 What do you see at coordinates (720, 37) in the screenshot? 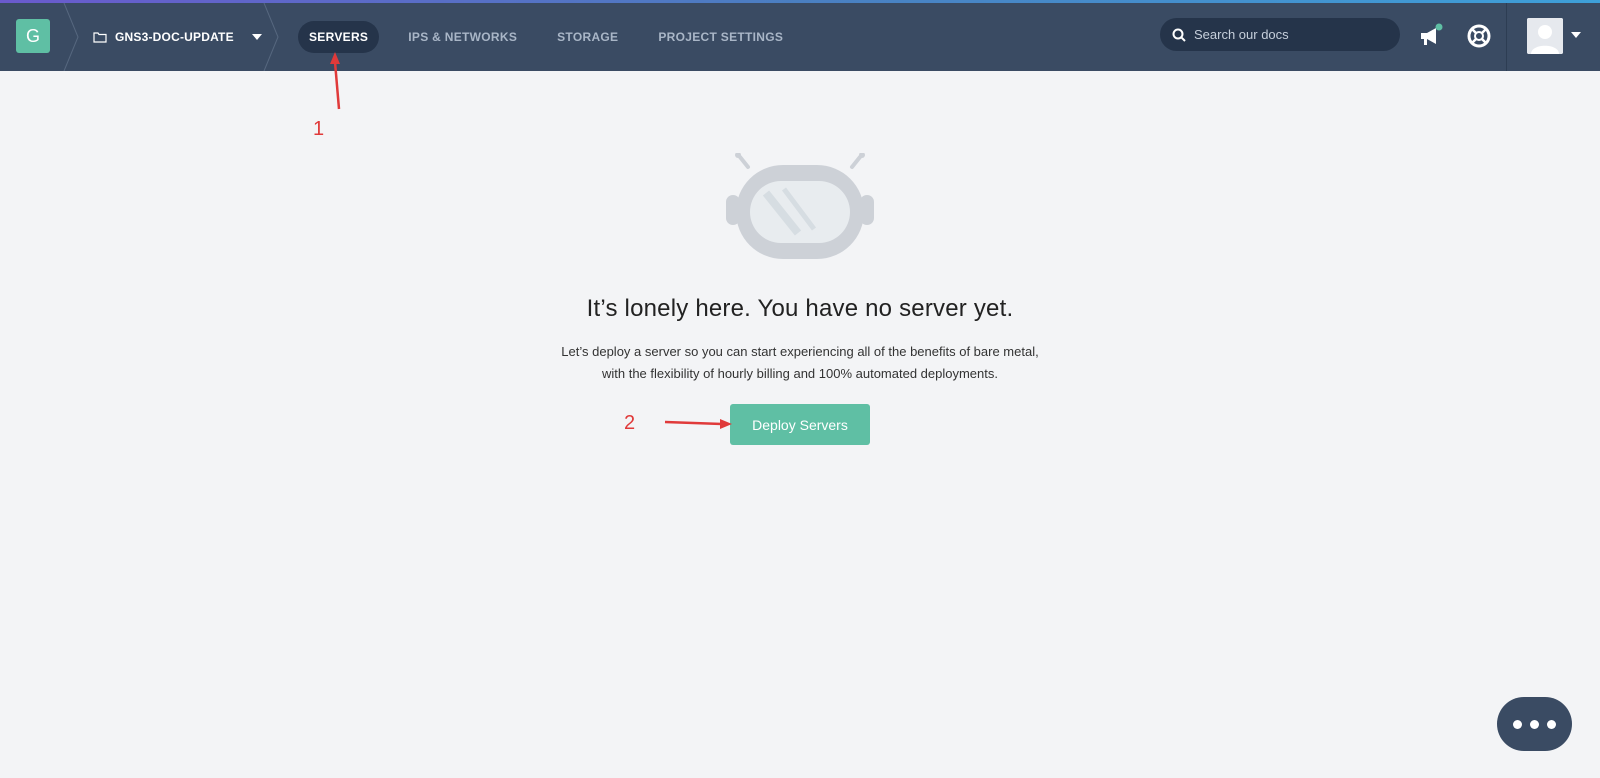
I see `nav-project-settings: PROJECT SETTINGS` at bounding box center [720, 37].